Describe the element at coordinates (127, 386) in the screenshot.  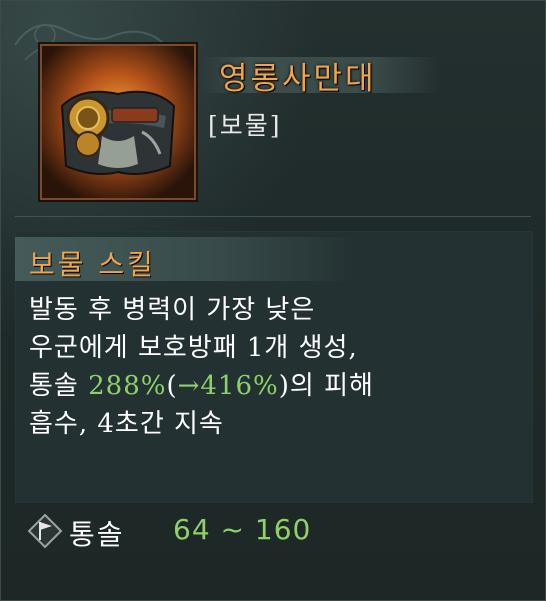
I see `skill-base-value: 288%` at that location.